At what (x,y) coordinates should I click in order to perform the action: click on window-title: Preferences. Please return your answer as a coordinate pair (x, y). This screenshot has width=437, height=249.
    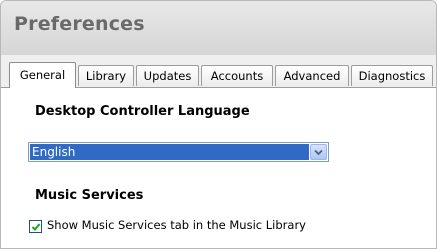
    Looking at the image, I should click on (79, 24).